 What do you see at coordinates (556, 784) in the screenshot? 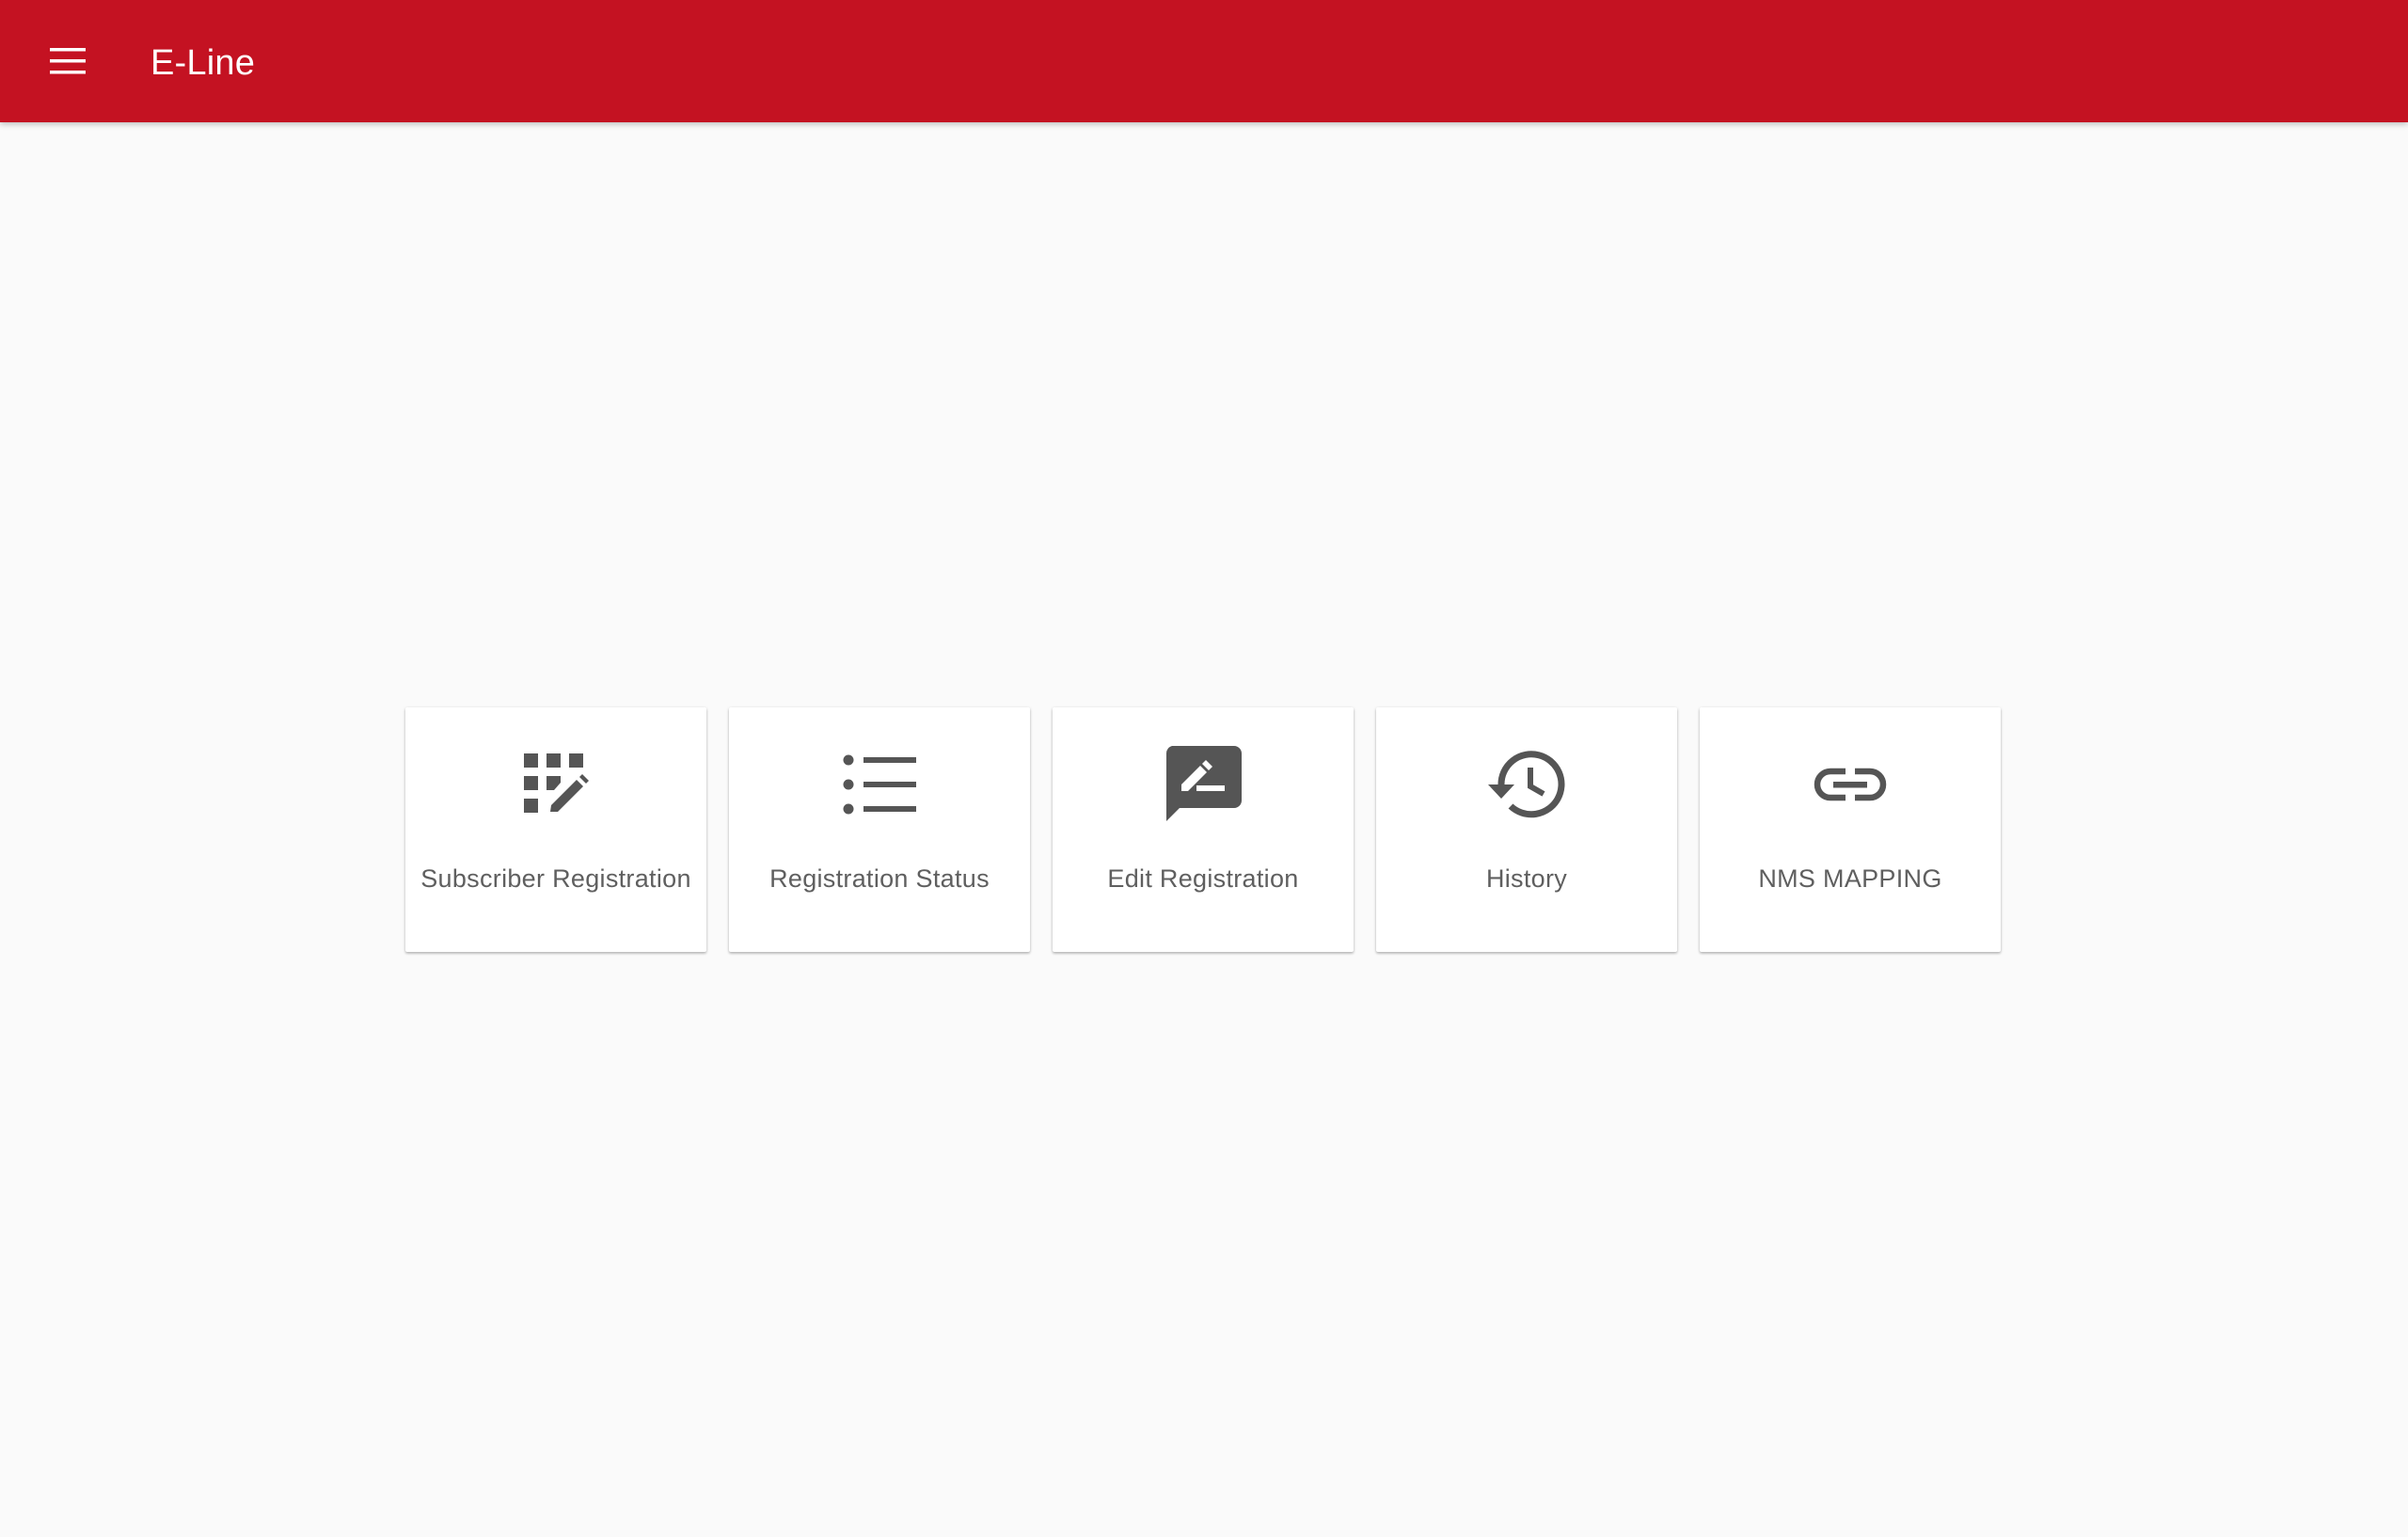
I see `dialpad-edit-icon` at bounding box center [556, 784].